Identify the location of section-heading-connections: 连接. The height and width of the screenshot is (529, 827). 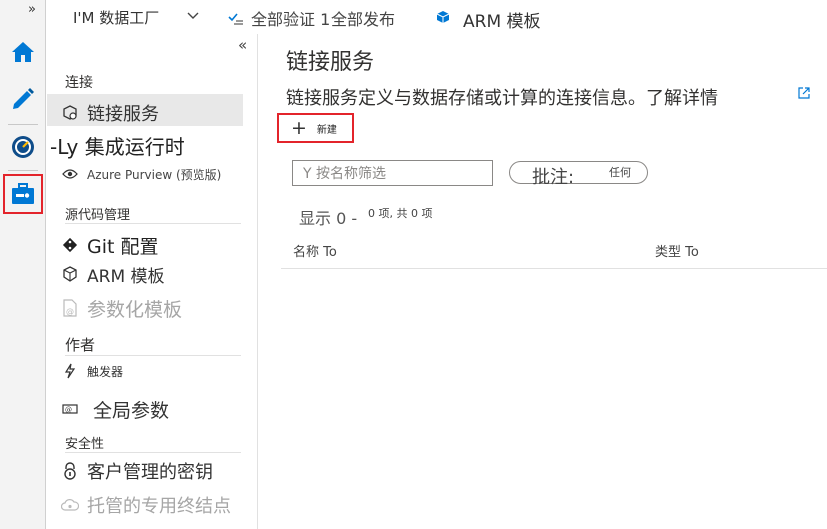
(79, 83).